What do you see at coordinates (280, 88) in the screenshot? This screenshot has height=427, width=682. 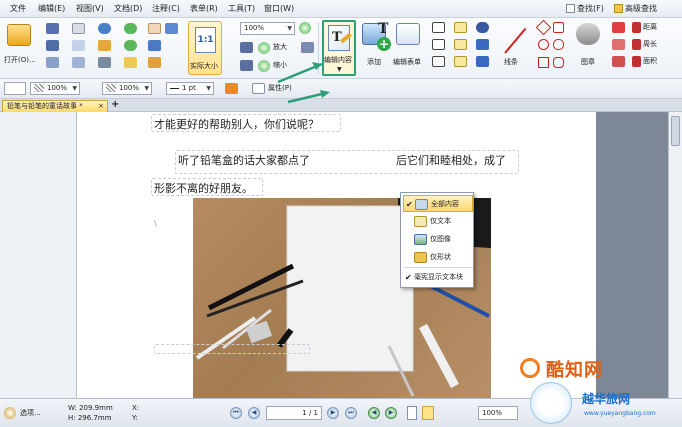 I see `properties-label: 属性(P)` at bounding box center [280, 88].